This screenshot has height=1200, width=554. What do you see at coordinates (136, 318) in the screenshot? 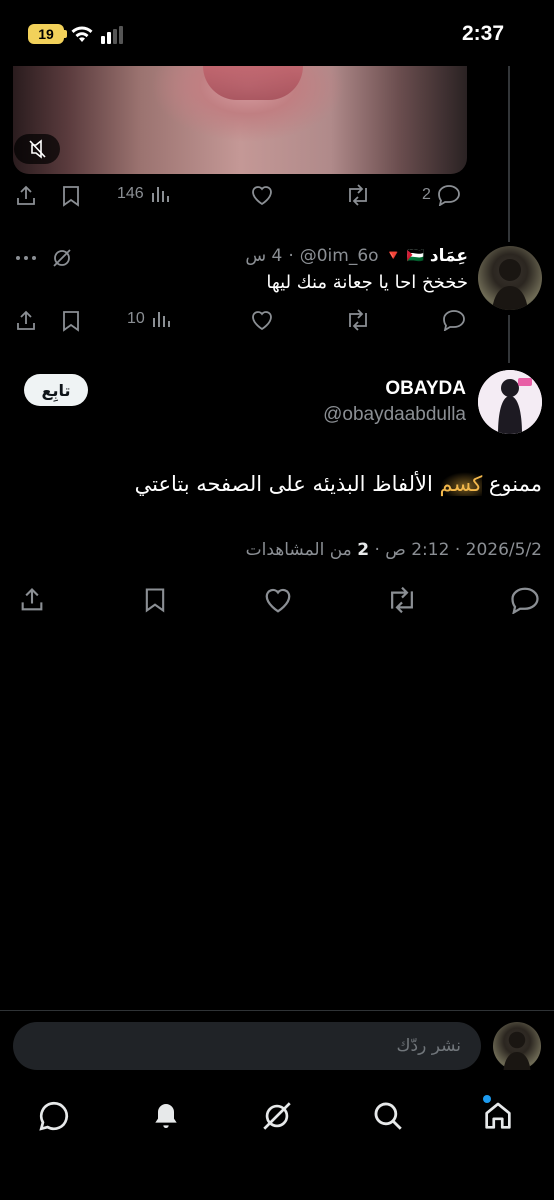
I see `views-count: 10` at bounding box center [136, 318].